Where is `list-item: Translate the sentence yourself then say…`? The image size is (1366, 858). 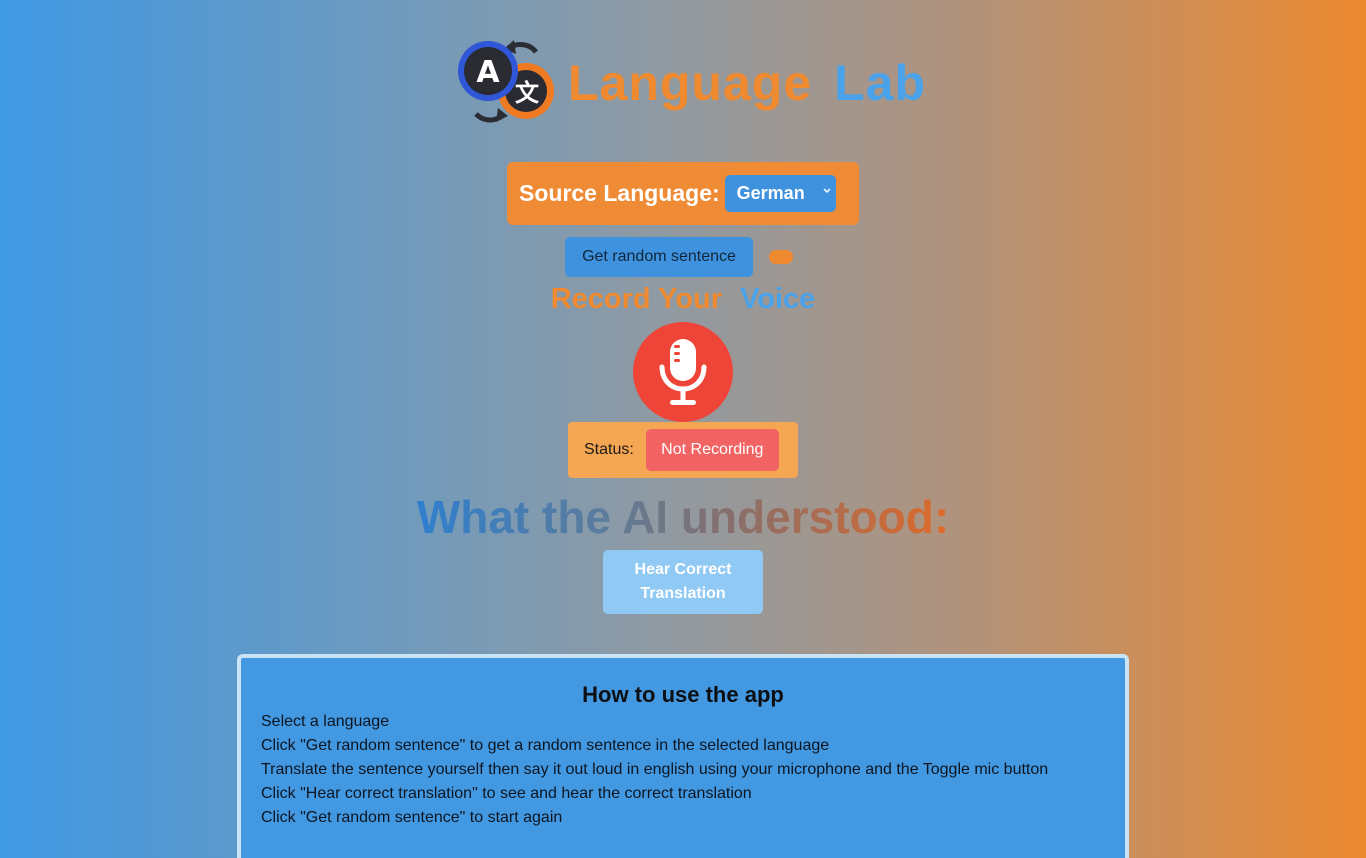 list-item: Translate the sentence yourself then say… is located at coordinates (655, 769).